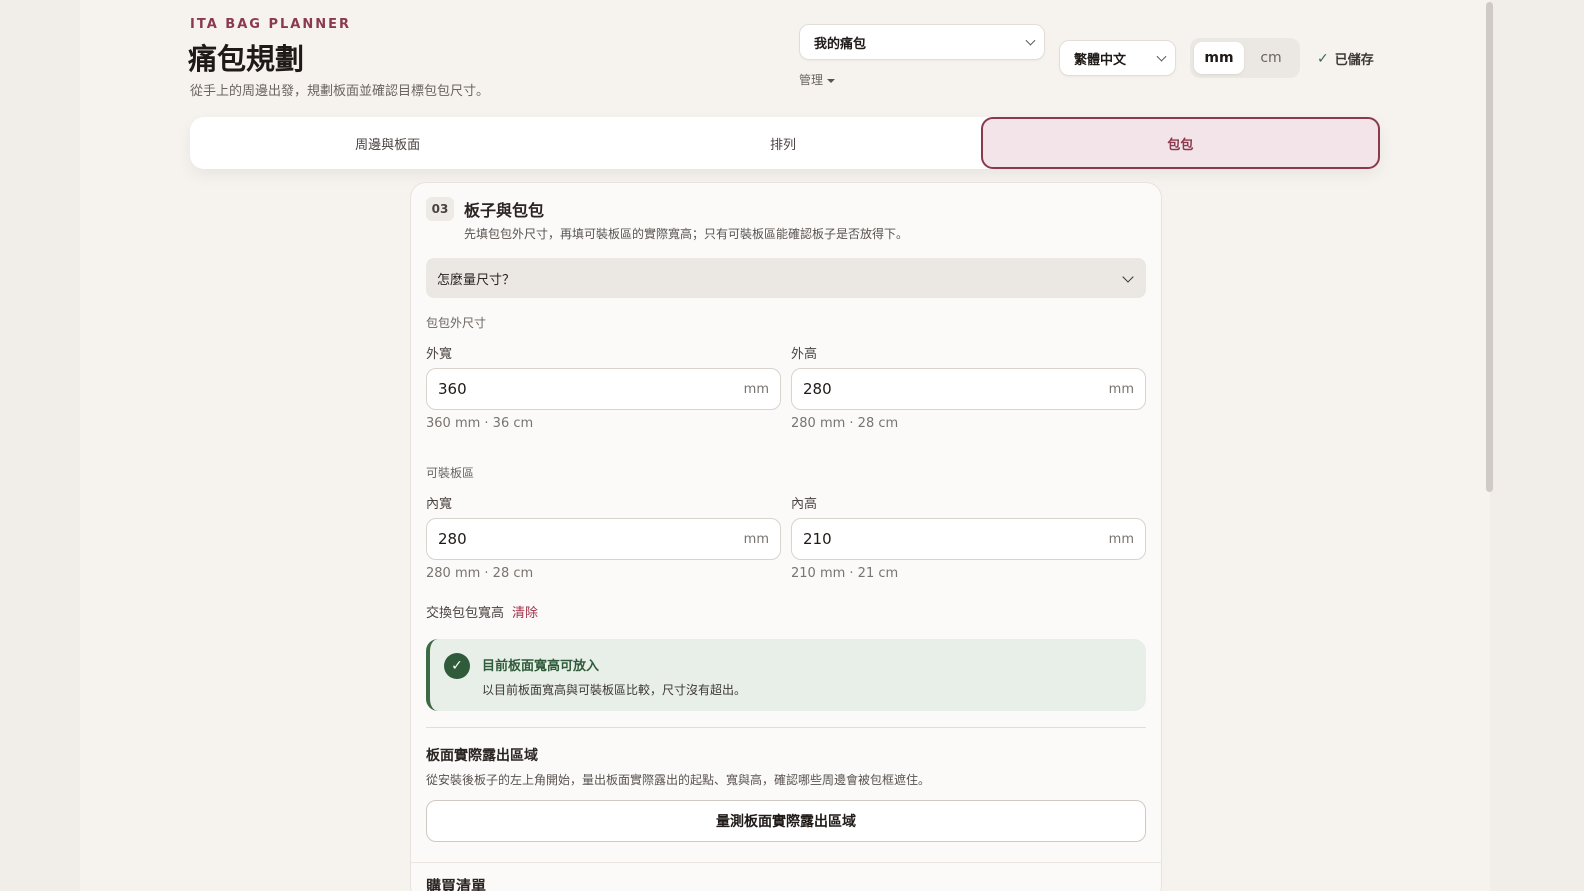  Describe the element at coordinates (686, 234) in the screenshot. I see `card-description: 先填包包外尺寸，再填可裝板區的實際寬高；只有可裝板區能確認板子是否放得下。` at that location.